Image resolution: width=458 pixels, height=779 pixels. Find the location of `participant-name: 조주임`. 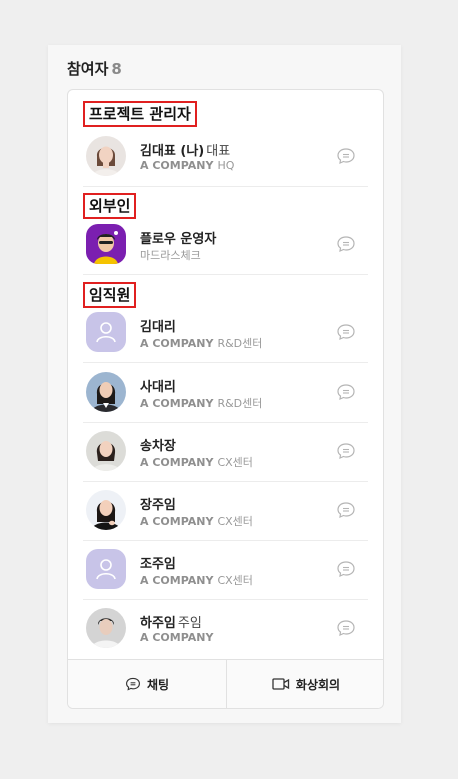

participant-name: 조주임 is located at coordinates (158, 562).